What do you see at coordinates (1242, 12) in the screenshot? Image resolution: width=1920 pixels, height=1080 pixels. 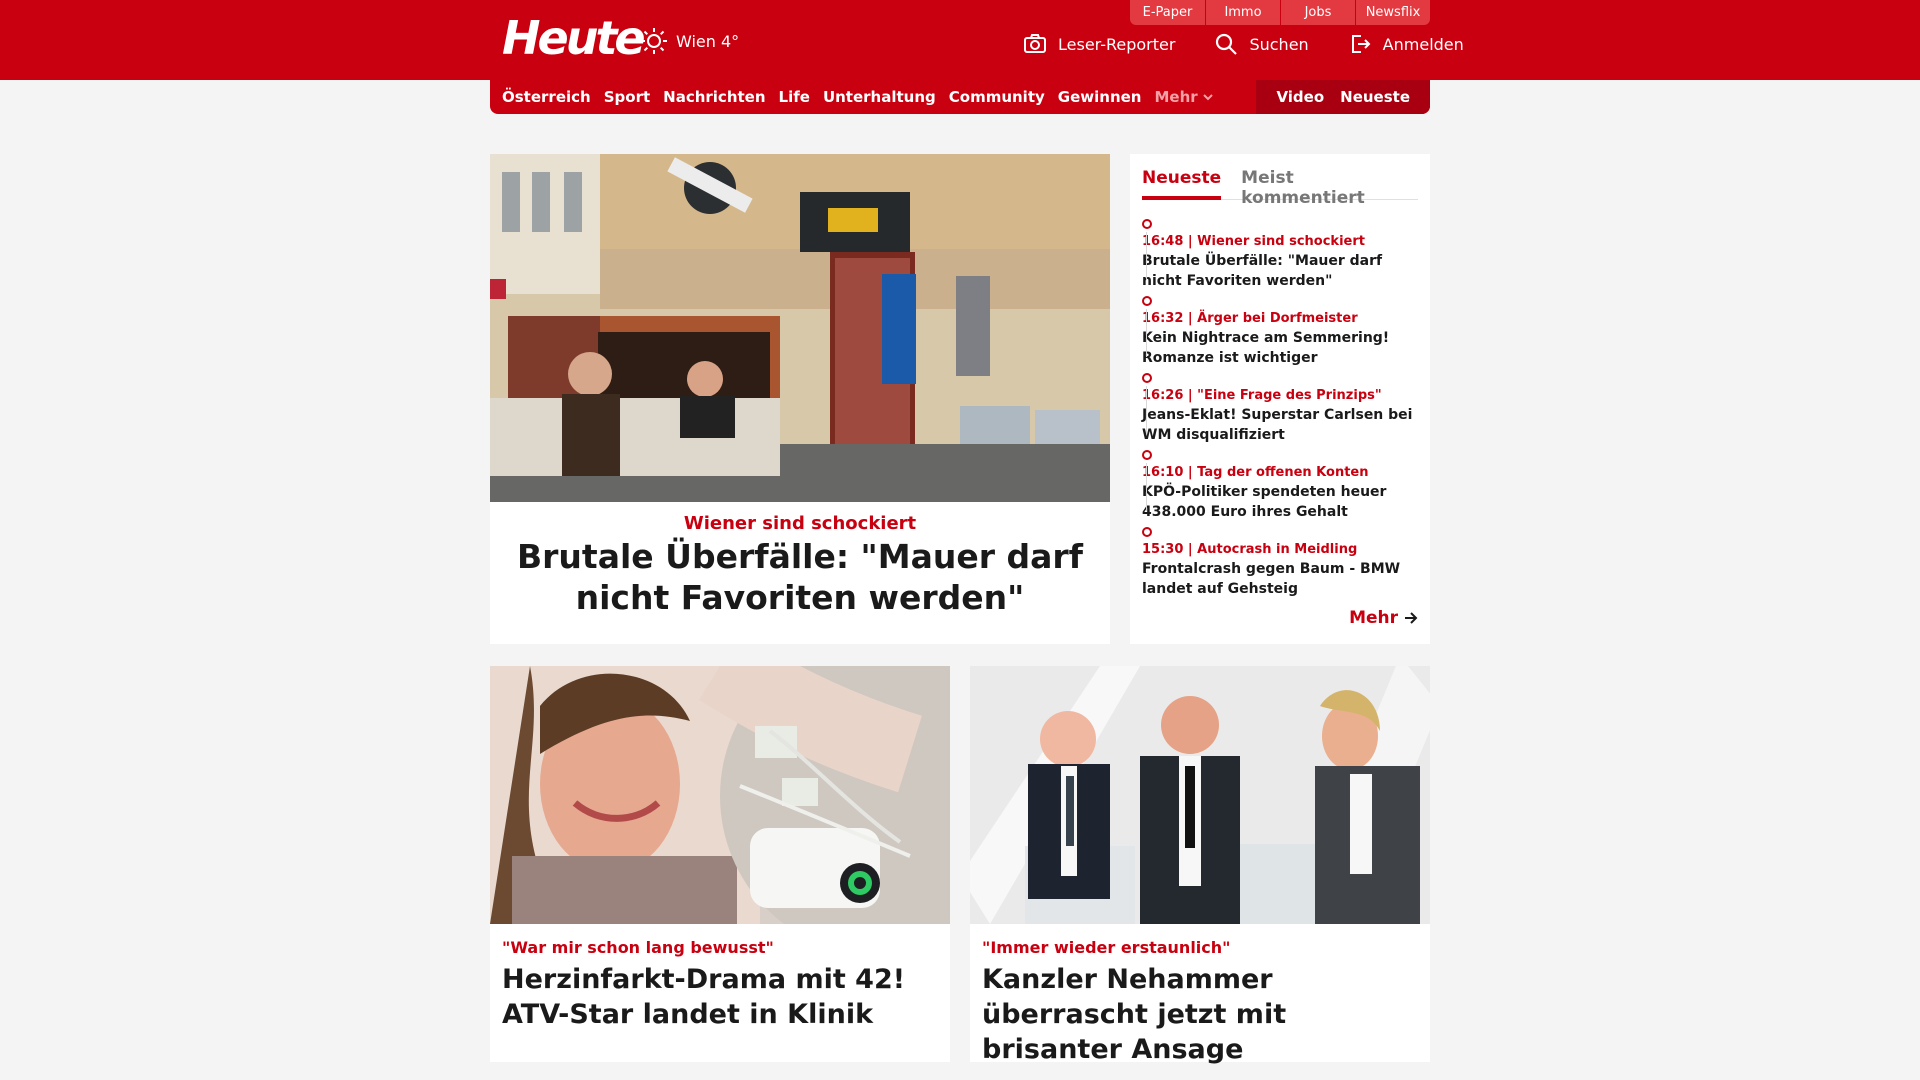 I see `utility-tab-immo: Immo` at bounding box center [1242, 12].